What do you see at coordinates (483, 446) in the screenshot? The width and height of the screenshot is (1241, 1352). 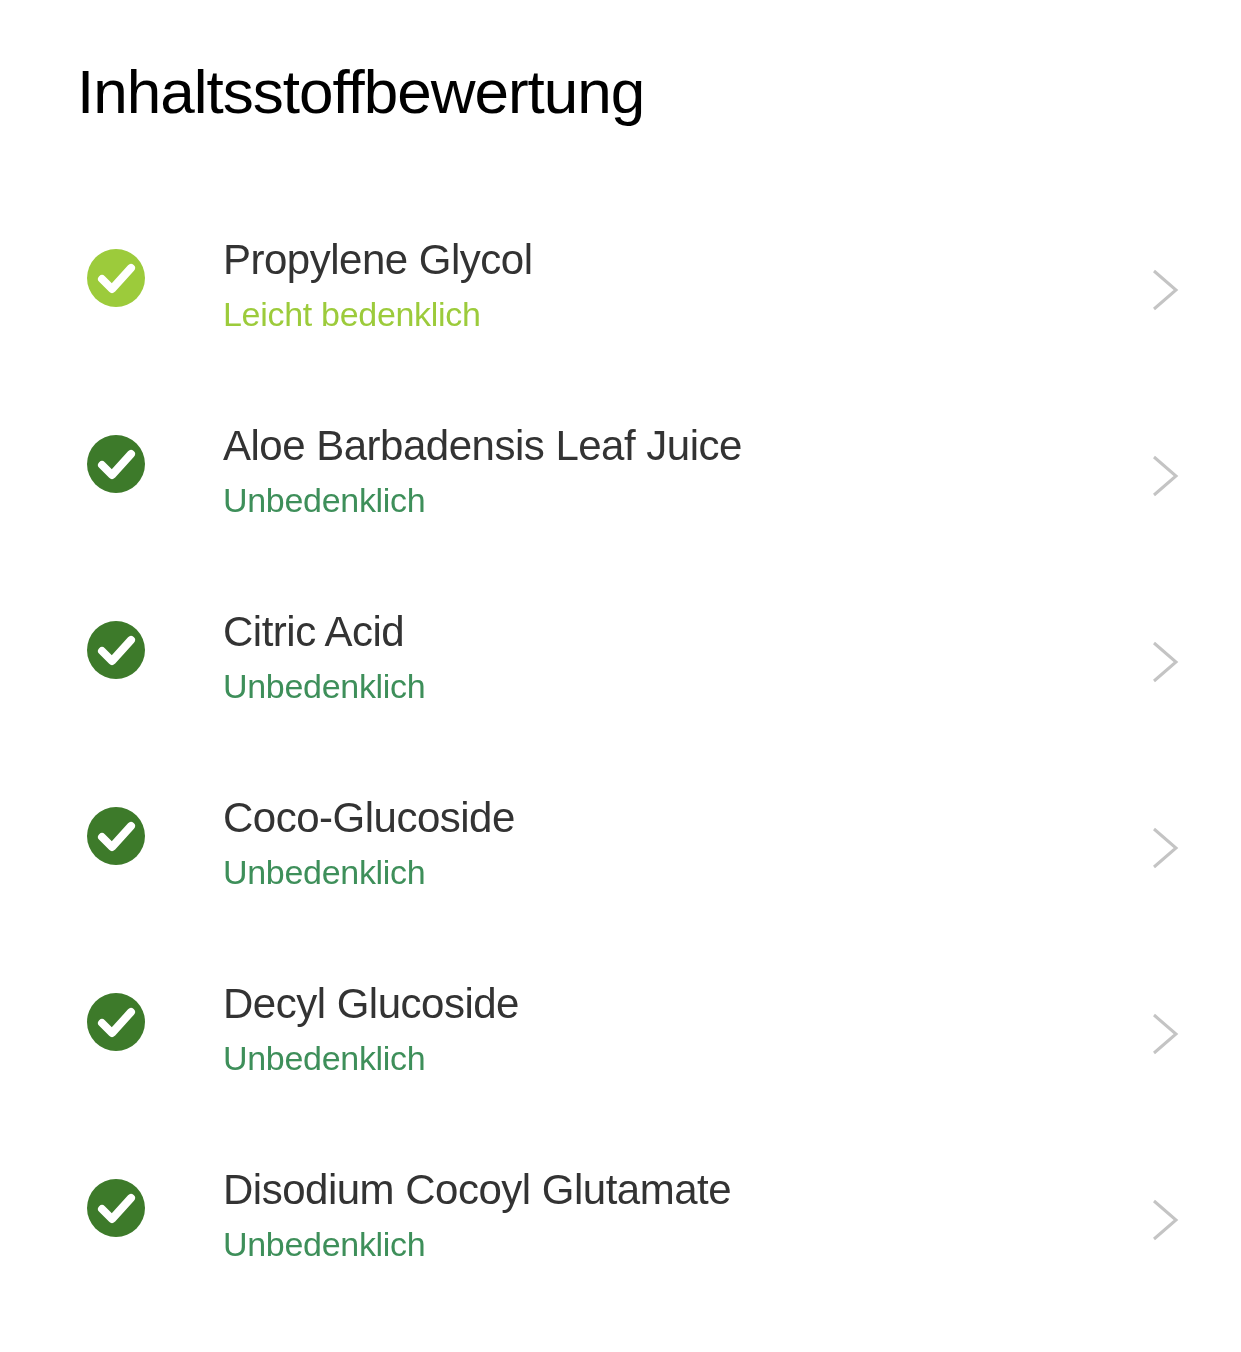 I see `ingredient-name: Aloe Barbadensis Leaf Juice` at bounding box center [483, 446].